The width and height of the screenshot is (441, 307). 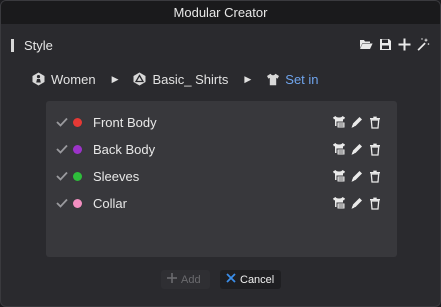 What do you see at coordinates (139, 79) in the screenshot?
I see `shirt-triangle-icon` at bounding box center [139, 79].